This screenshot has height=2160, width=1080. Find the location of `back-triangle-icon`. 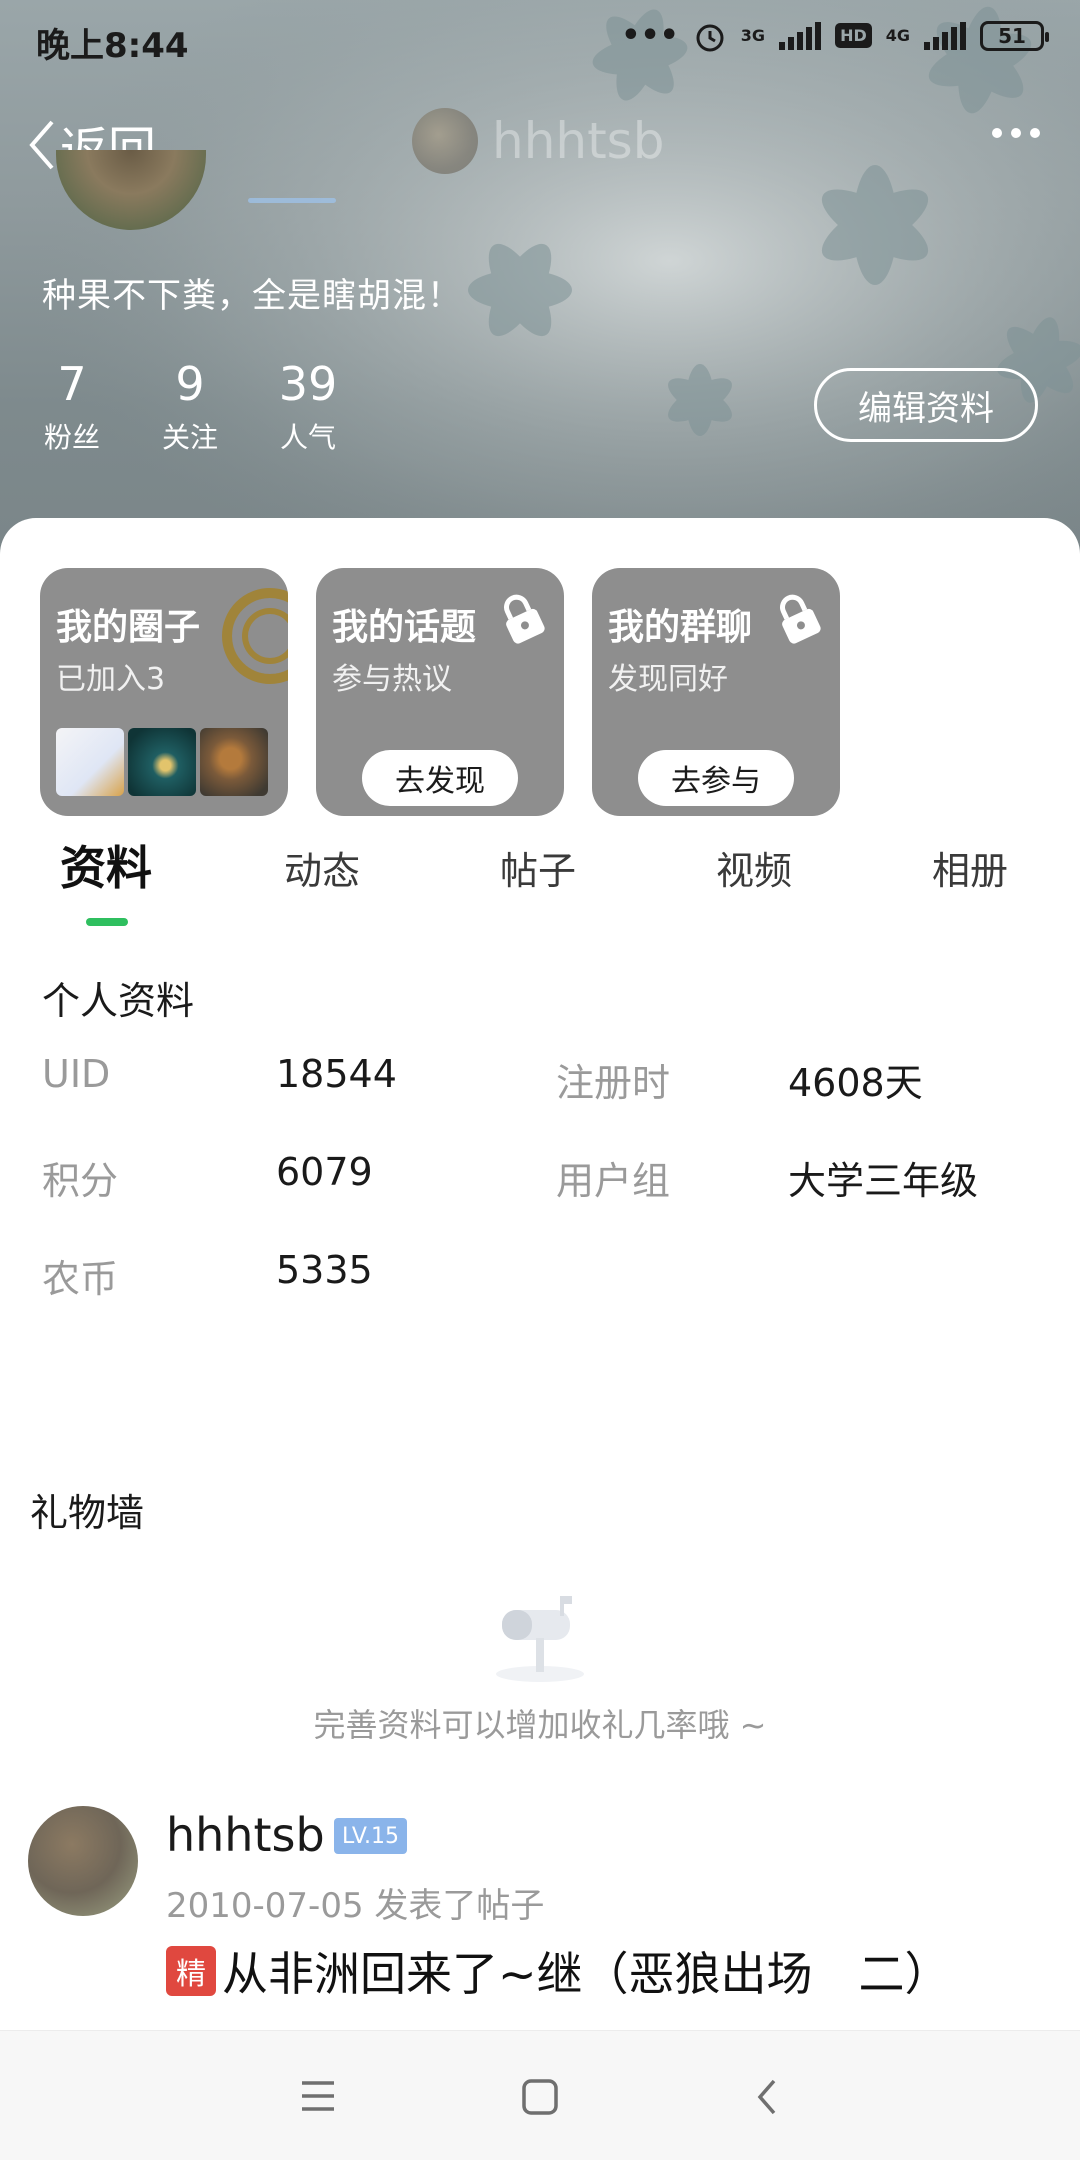

back-triangle-icon is located at coordinates (767, 2097).